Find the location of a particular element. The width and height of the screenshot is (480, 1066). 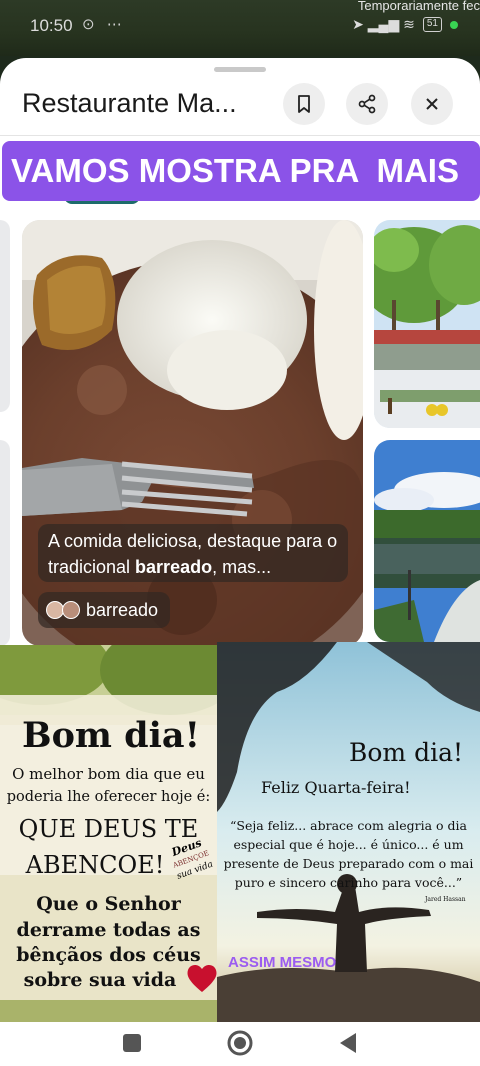

back-button is located at coordinates (348, 1043).